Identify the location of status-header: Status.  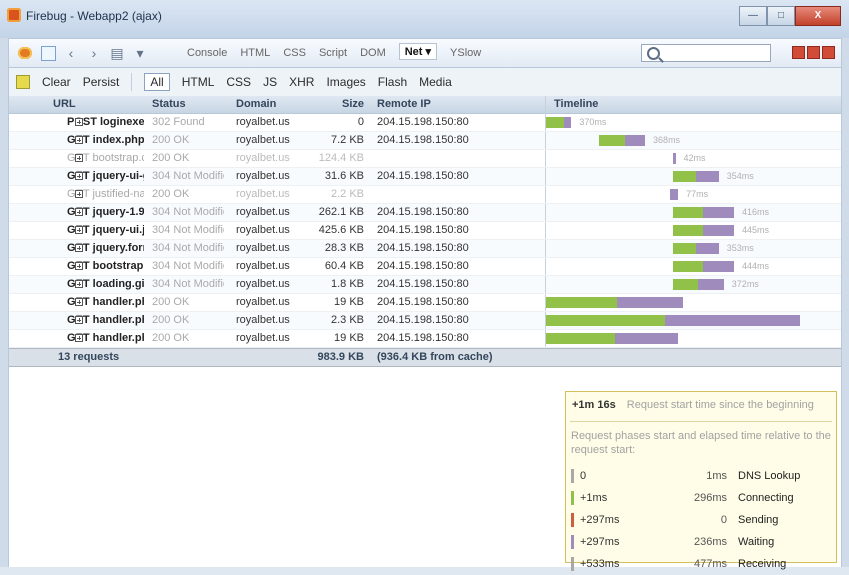
(184, 104).